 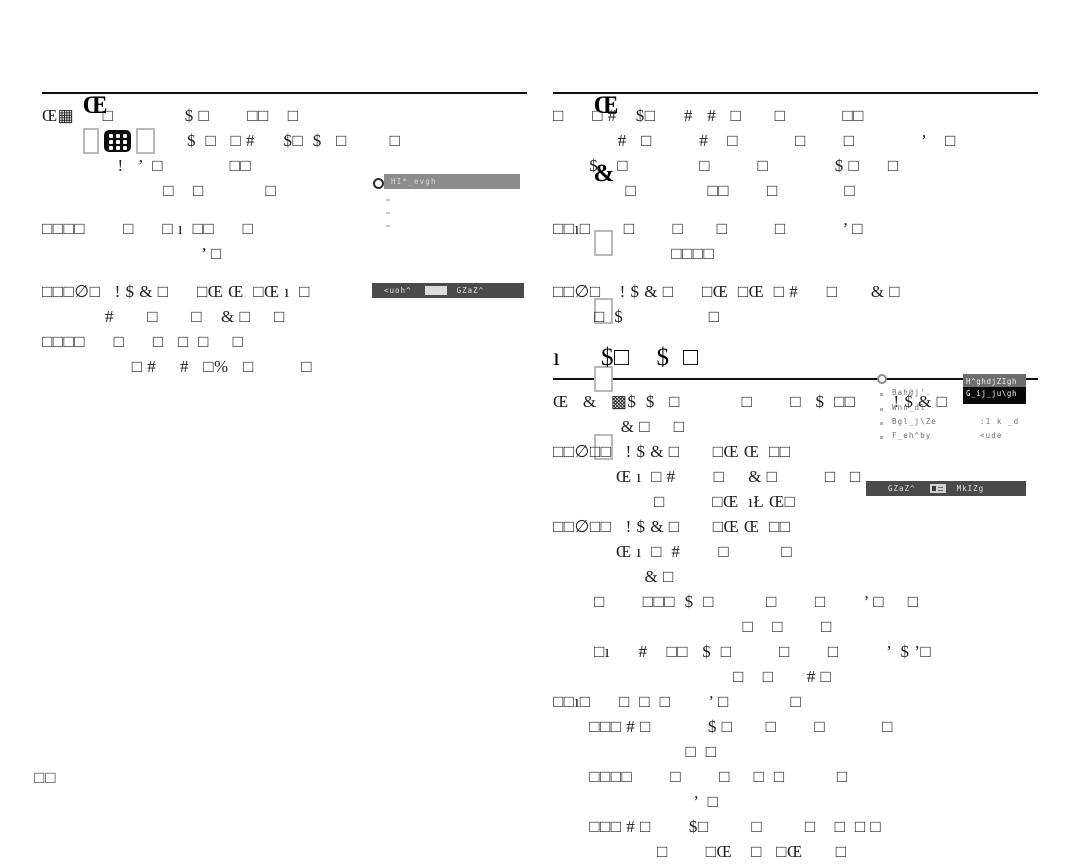 I want to click on tooltip-popup-figure: H^ghdjZIgh G_ij_ju\gh, so click(x=994, y=389).